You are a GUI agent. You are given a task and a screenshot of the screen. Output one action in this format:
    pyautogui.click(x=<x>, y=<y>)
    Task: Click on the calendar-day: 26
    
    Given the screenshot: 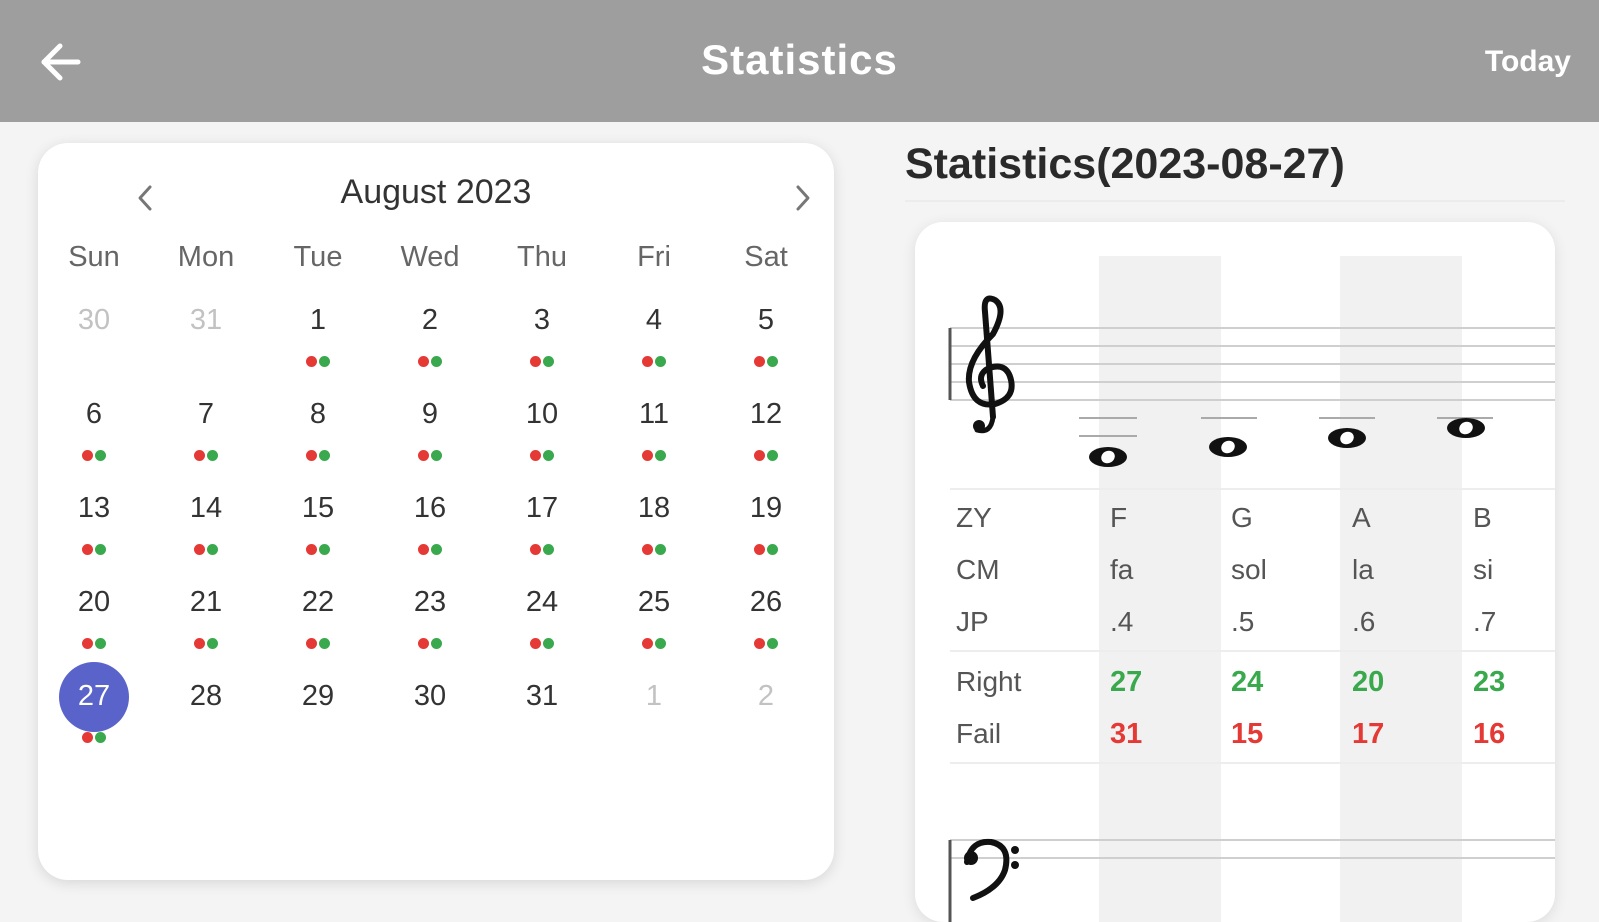 What is the action you would take?
    pyautogui.click(x=766, y=625)
    